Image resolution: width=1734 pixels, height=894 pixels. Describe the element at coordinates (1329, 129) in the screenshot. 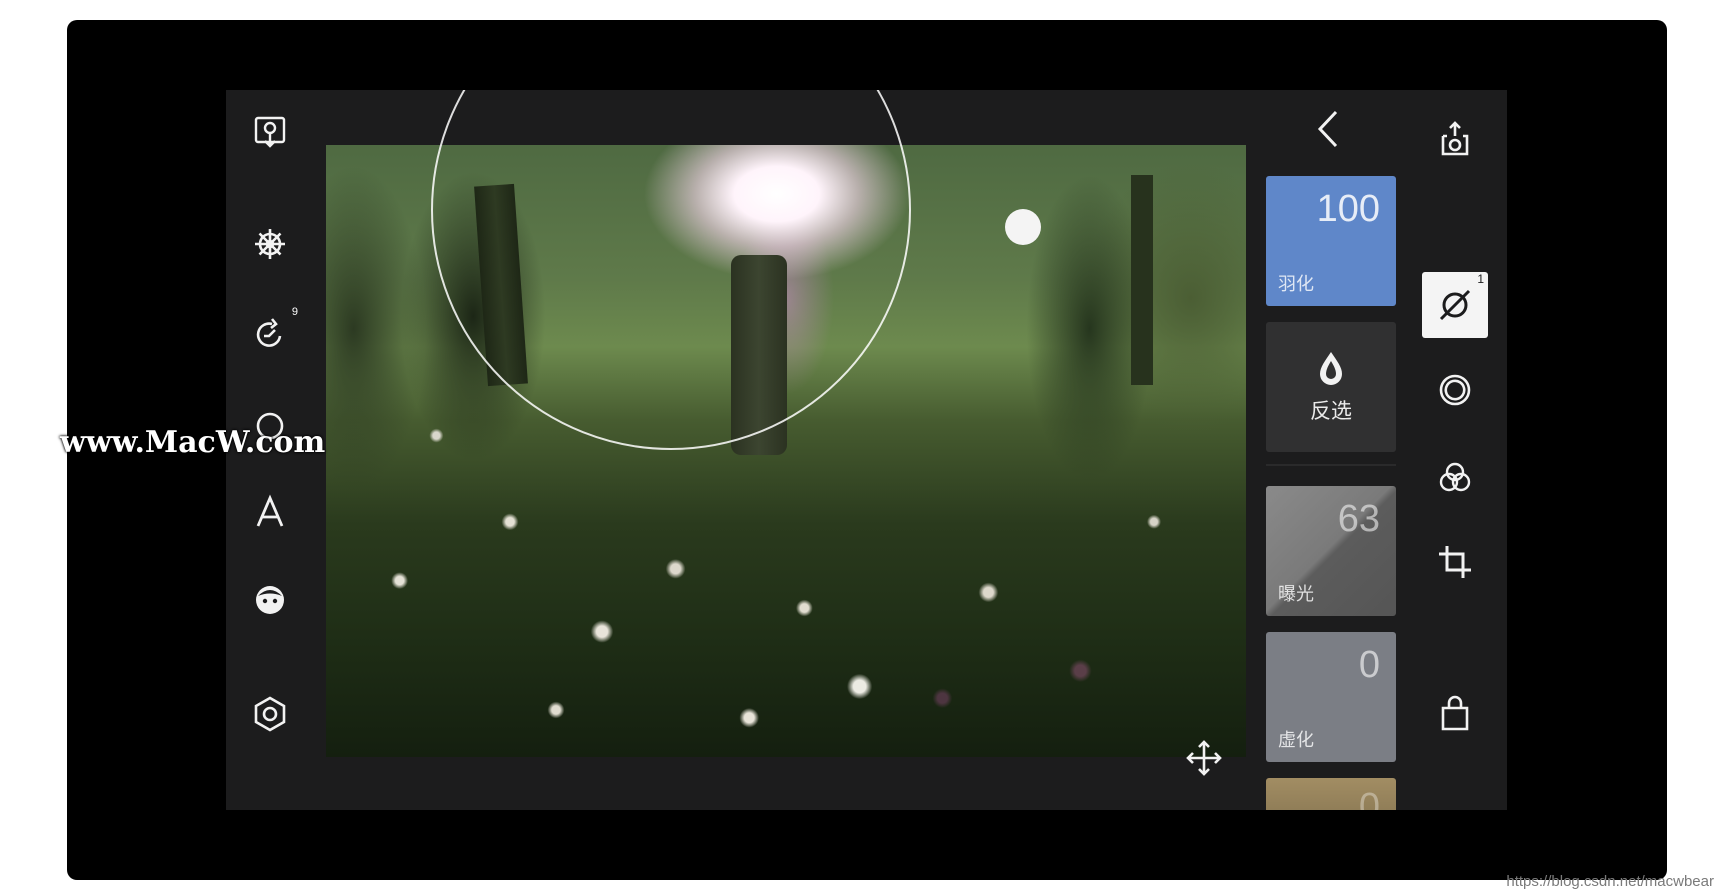

I see `back-chevron-icon` at that location.